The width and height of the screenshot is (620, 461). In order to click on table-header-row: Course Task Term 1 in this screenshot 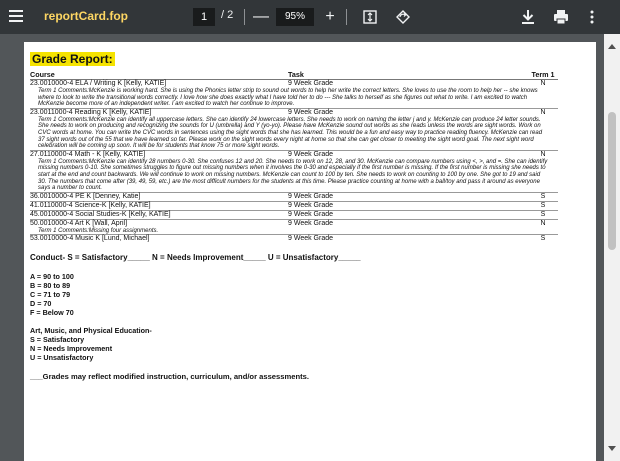, I will do `click(294, 75)`.